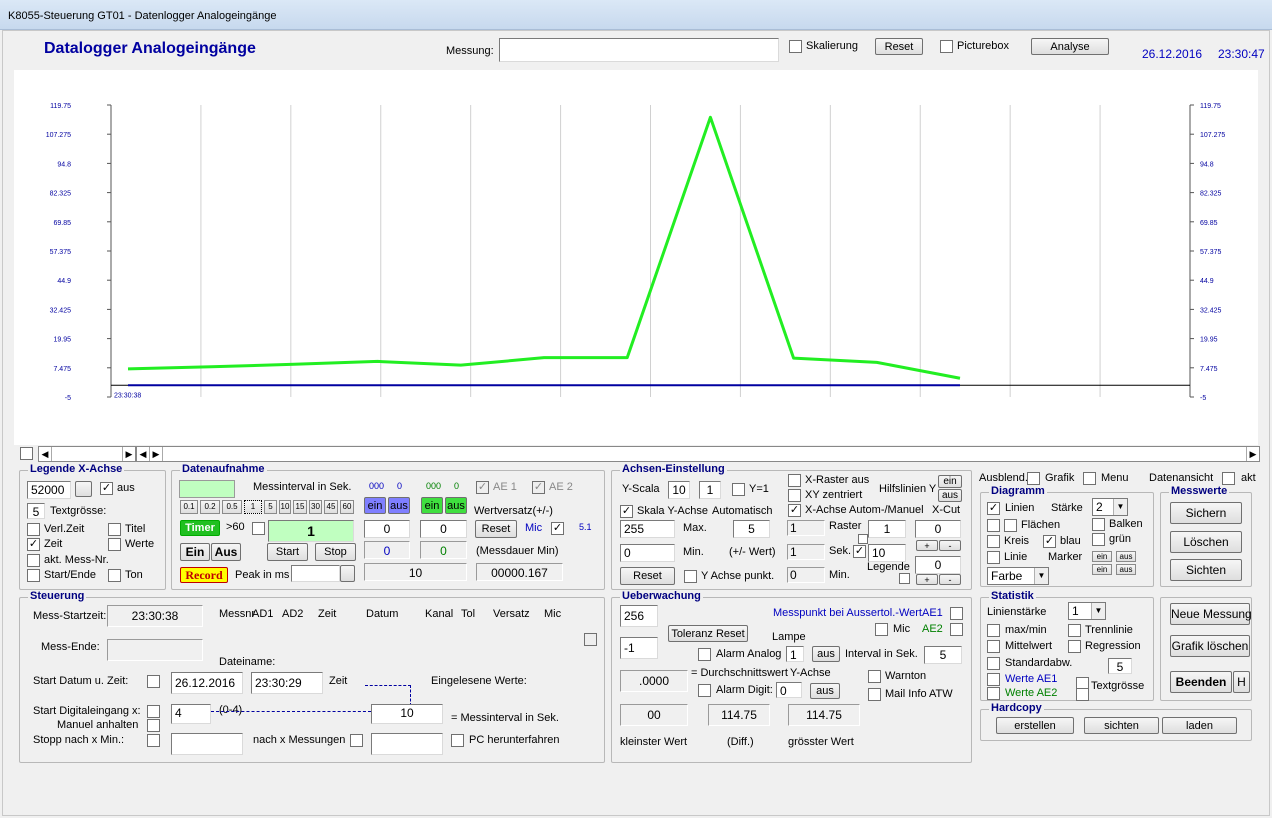  What do you see at coordinates (45, 454) in the screenshot?
I see `scroll-left-icon: ◀` at bounding box center [45, 454].